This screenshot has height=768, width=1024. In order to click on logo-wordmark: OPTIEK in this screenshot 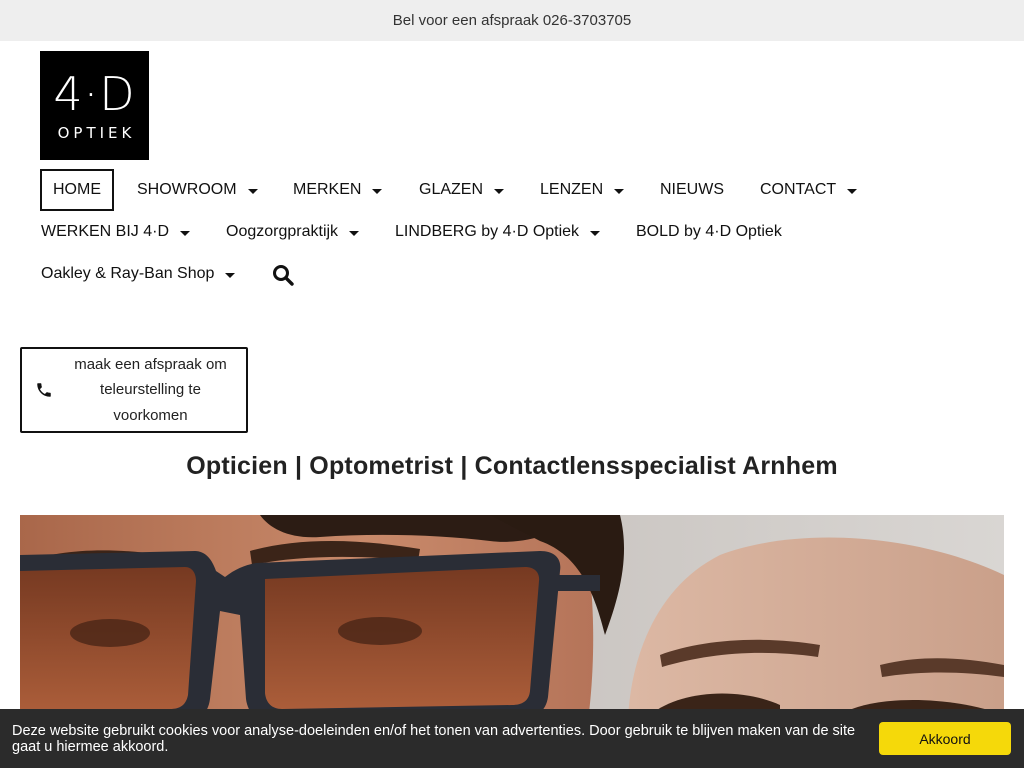, I will do `click(96, 132)`.